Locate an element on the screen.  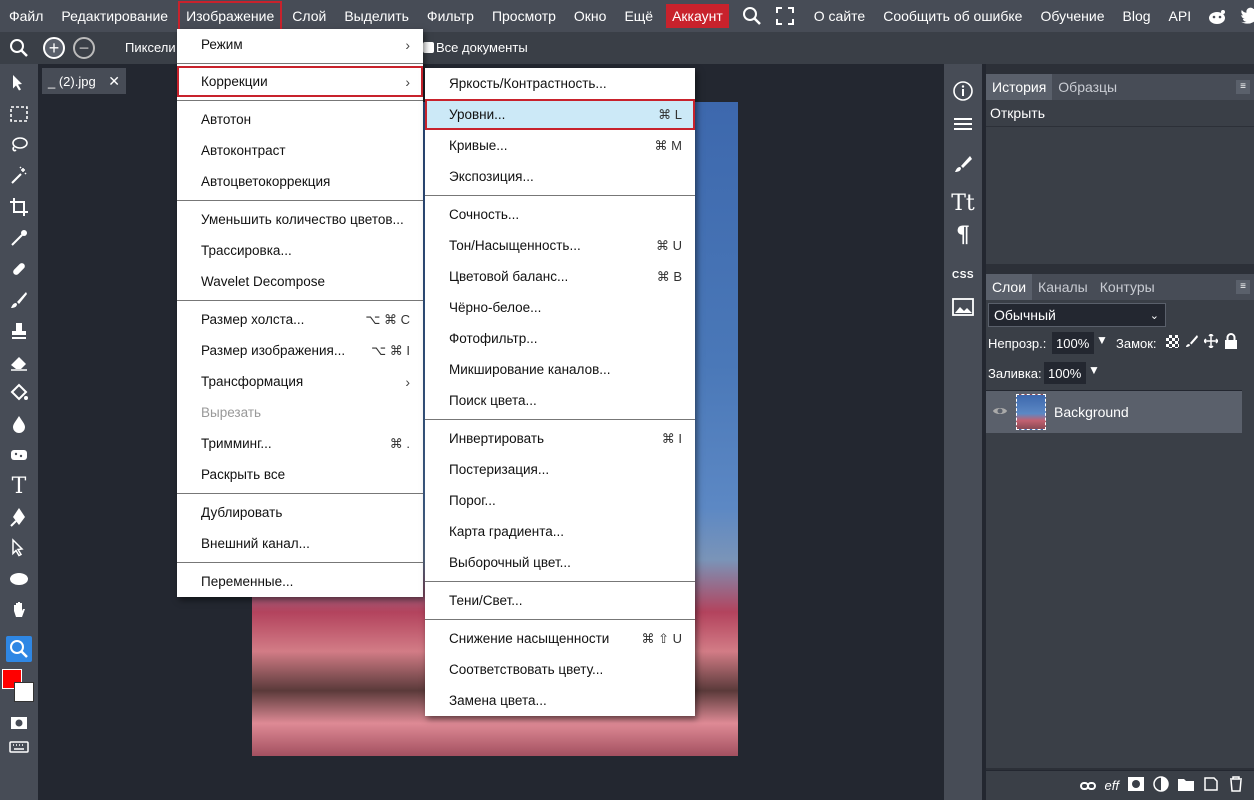
search-icon is located at coordinates (752, 16).